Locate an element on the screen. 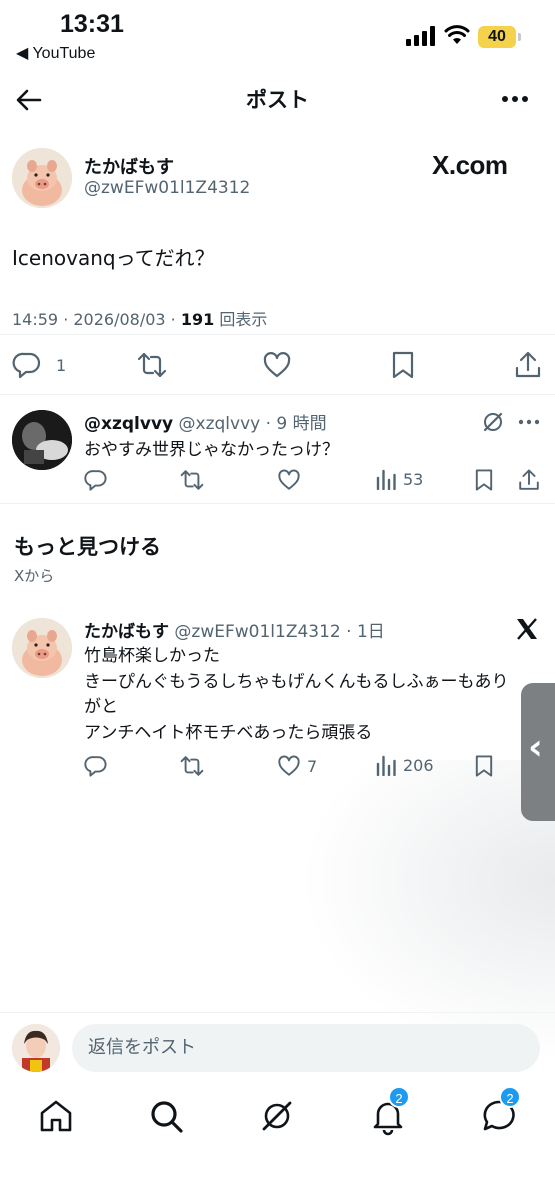 Image resolution: width=555 pixels, height=1200 pixels. tab-notifications: 2 is located at coordinates (389, 1111).